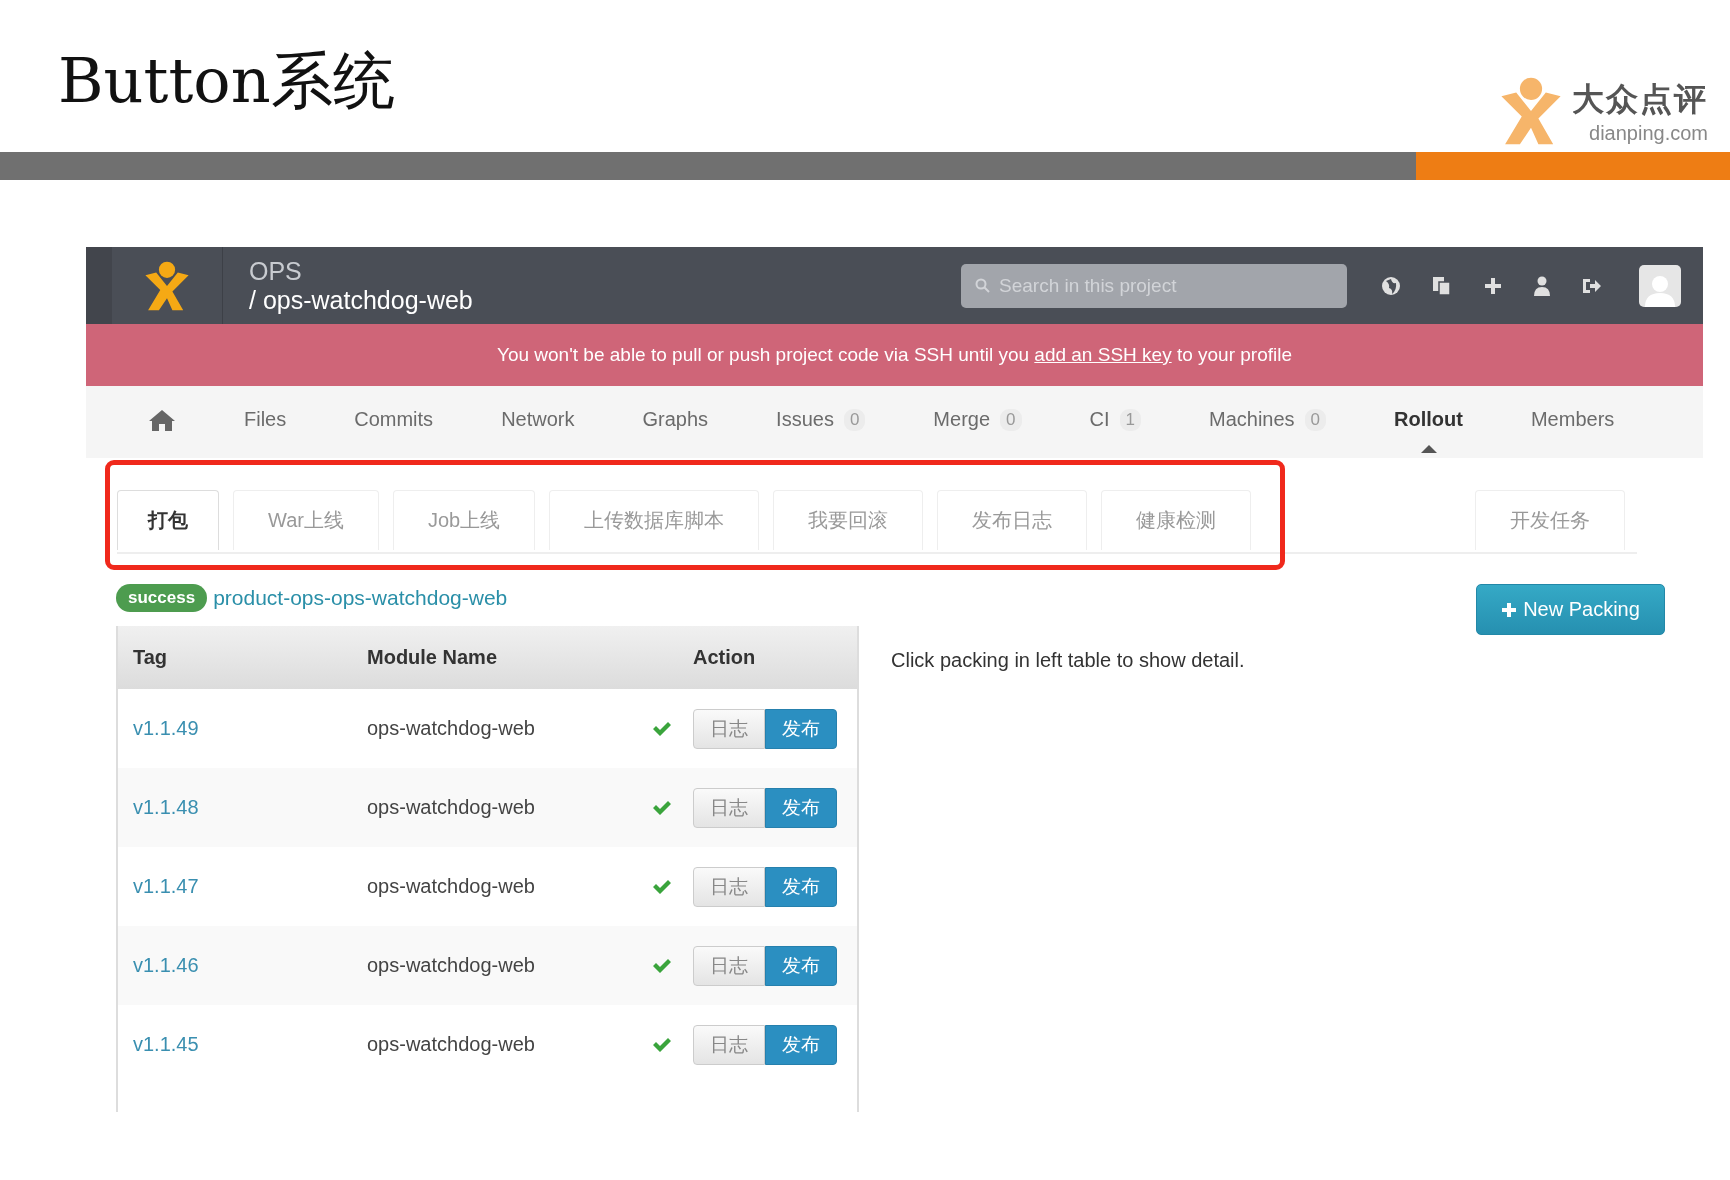  I want to click on column-header: Module Name, so click(433, 657).